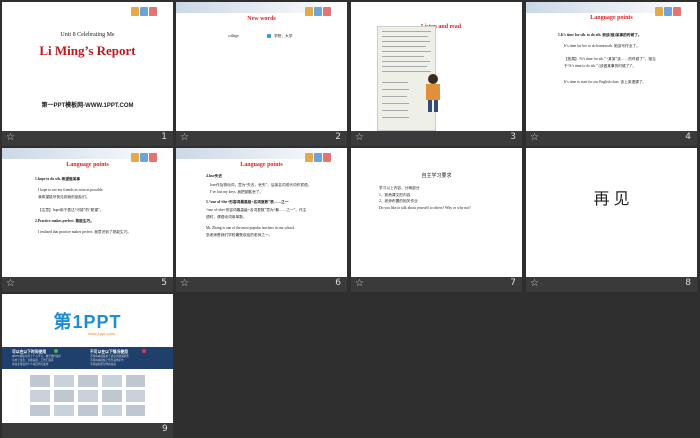 The height and width of the screenshot is (438, 700). What do you see at coordinates (87, 430) in the screenshot?
I see `slide-bar: 9` at bounding box center [87, 430].